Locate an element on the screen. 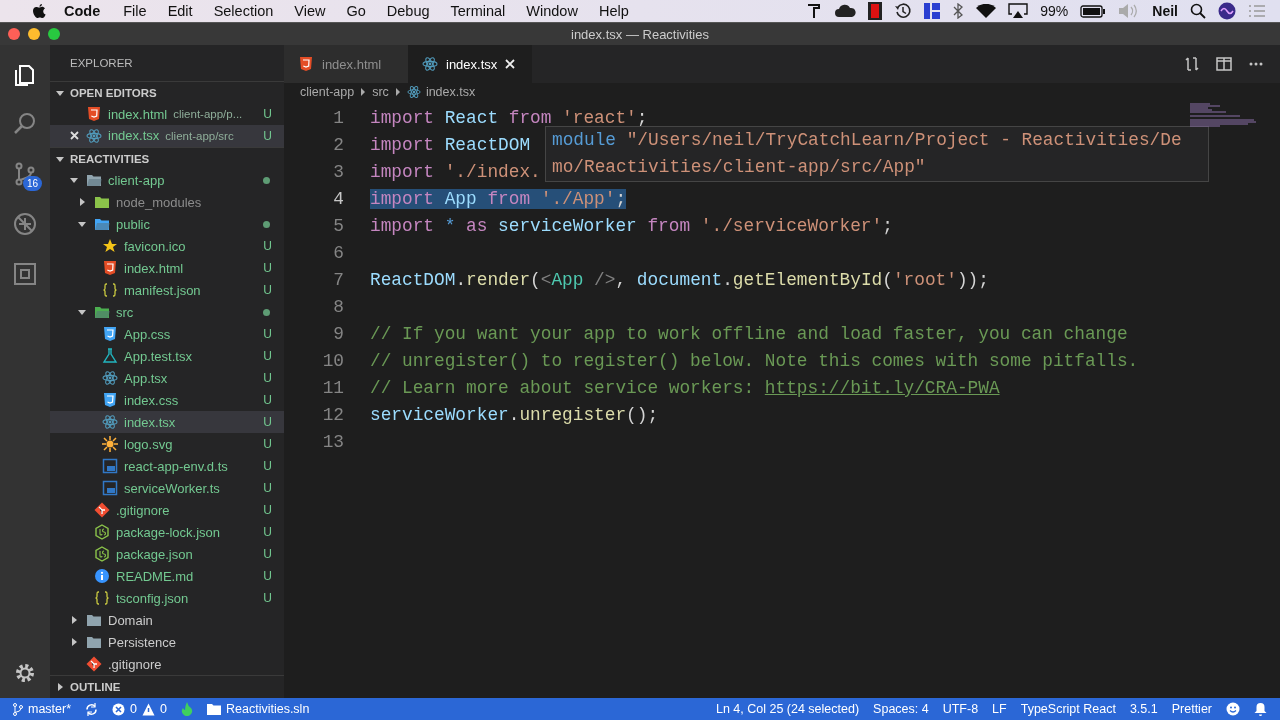  bluetooth-icon is located at coordinates (958, 11).